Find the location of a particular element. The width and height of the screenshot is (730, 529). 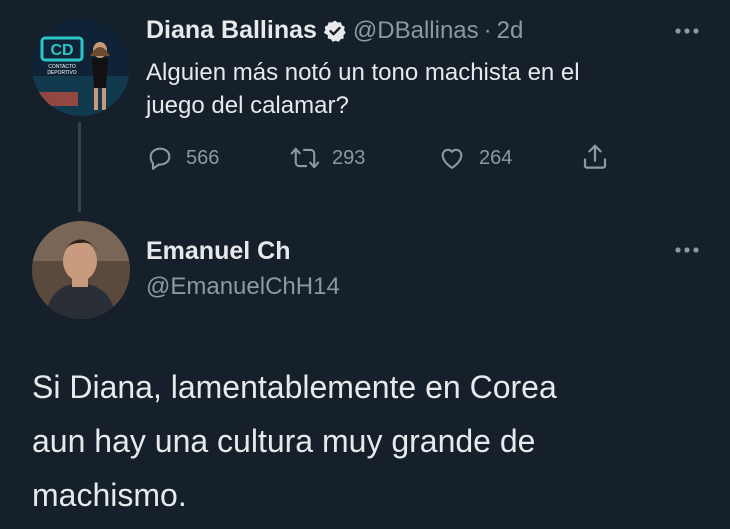

svg-text: DEPORTIVO is located at coordinates (61, 73).